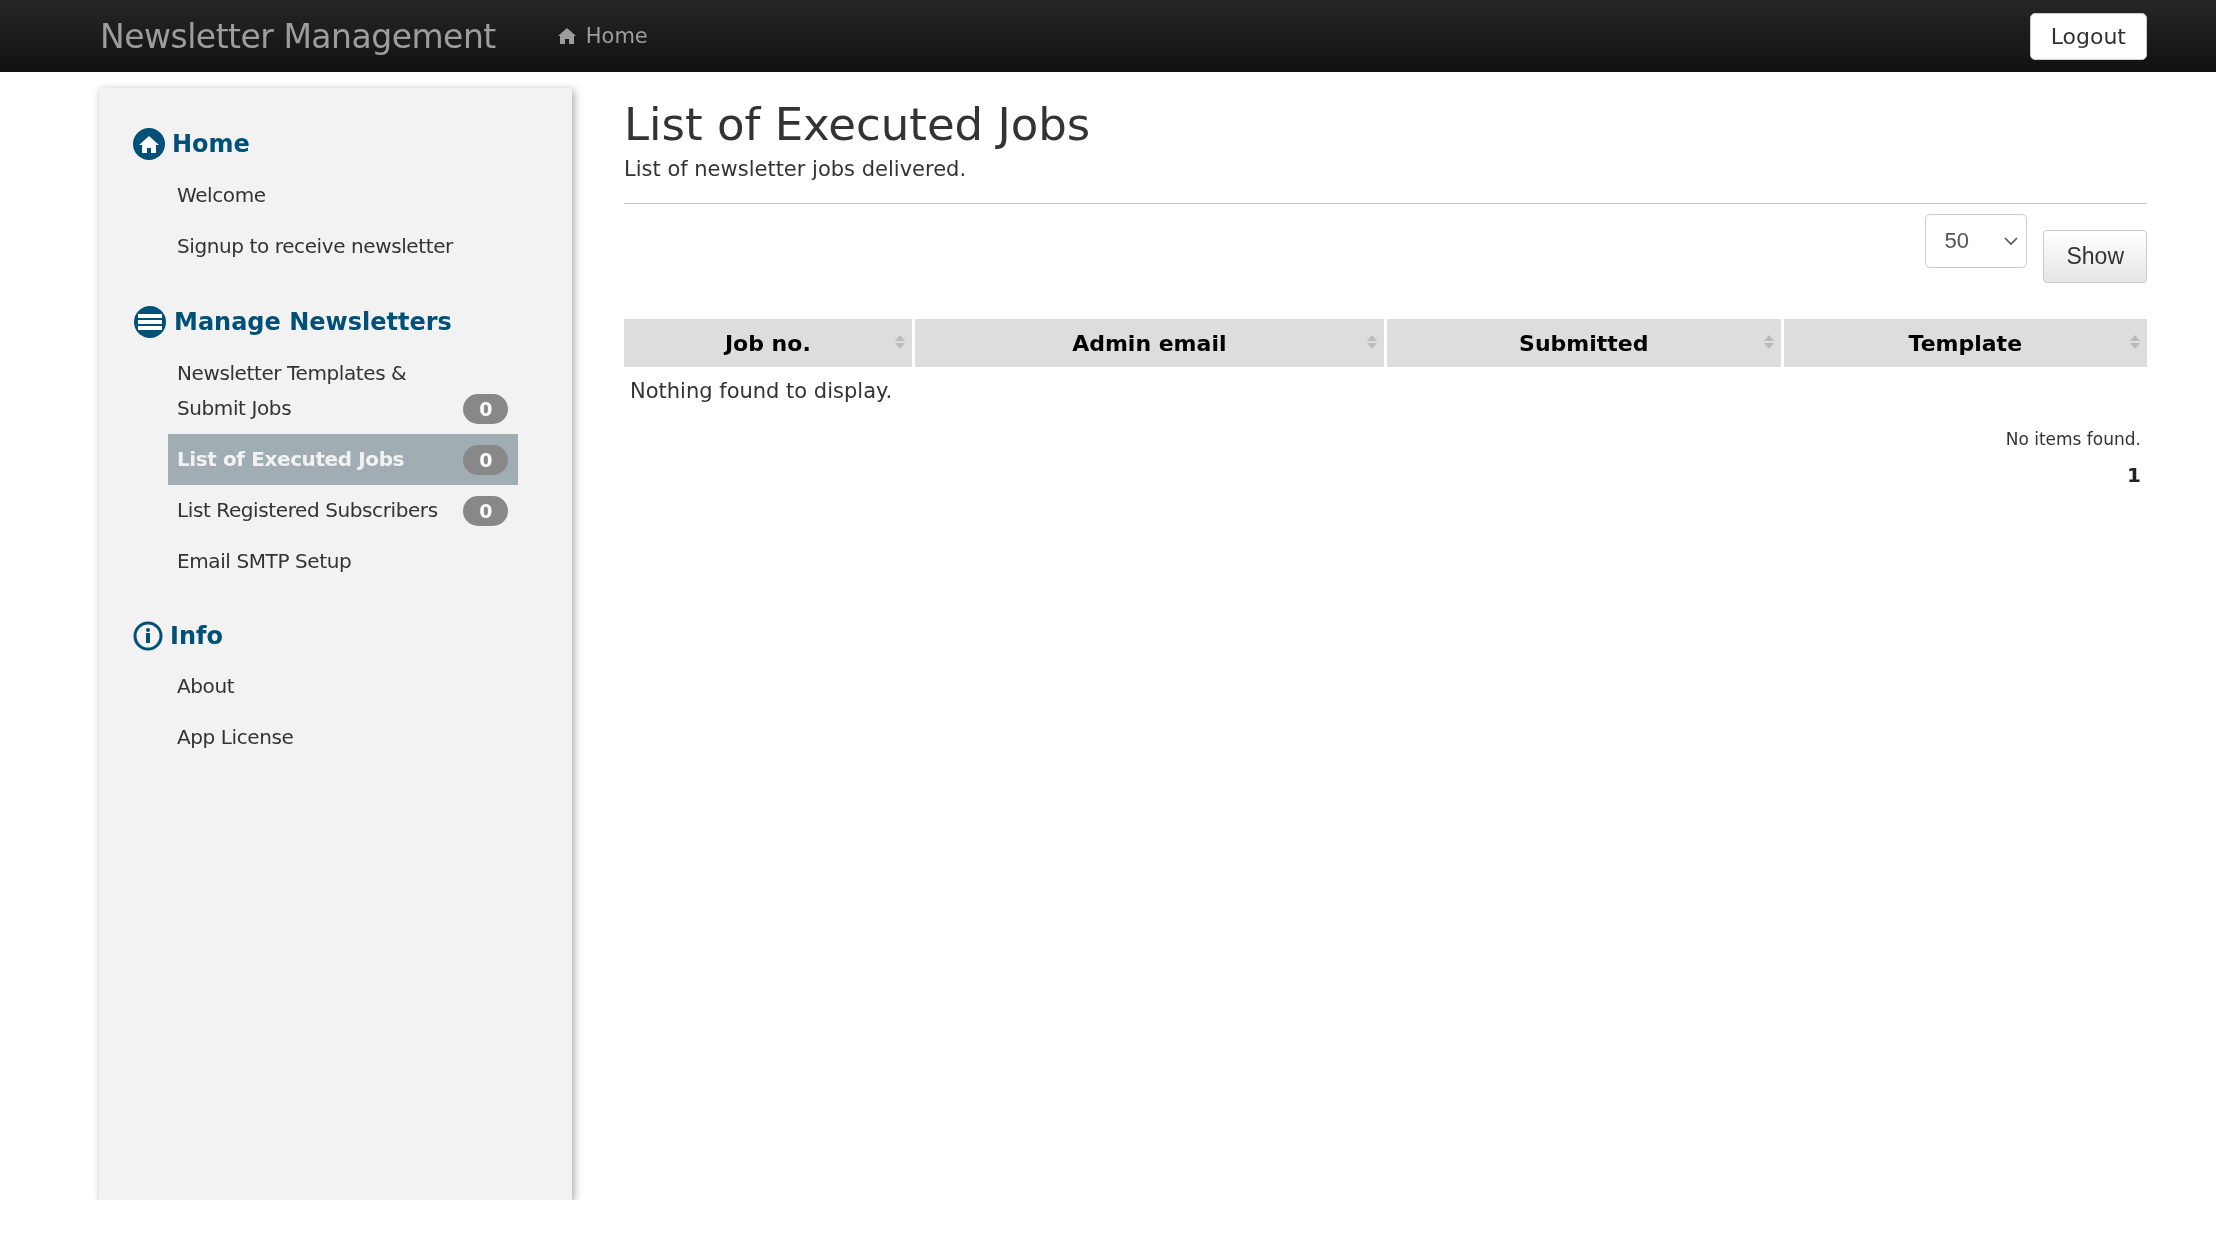  What do you see at coordinates (602, 36) in the screenshot?
I see `home-link: Home` at bounding box center [602, 36].